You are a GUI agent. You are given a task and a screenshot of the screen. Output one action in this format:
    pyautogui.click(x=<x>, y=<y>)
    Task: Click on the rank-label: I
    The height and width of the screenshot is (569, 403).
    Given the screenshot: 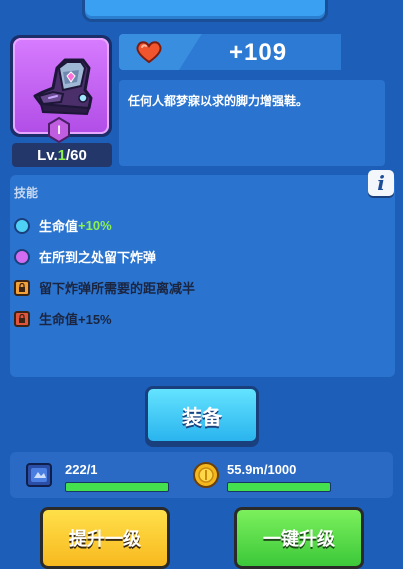 What is the action you would take?
    pyautogui.click(x=58, y=130)
    